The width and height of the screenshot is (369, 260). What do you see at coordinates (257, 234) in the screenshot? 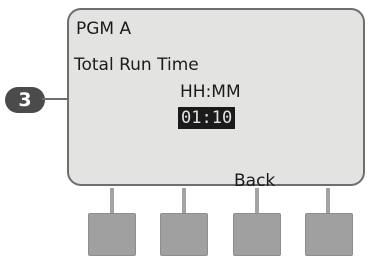
I see `back-button` at bounding box center [257, 234].